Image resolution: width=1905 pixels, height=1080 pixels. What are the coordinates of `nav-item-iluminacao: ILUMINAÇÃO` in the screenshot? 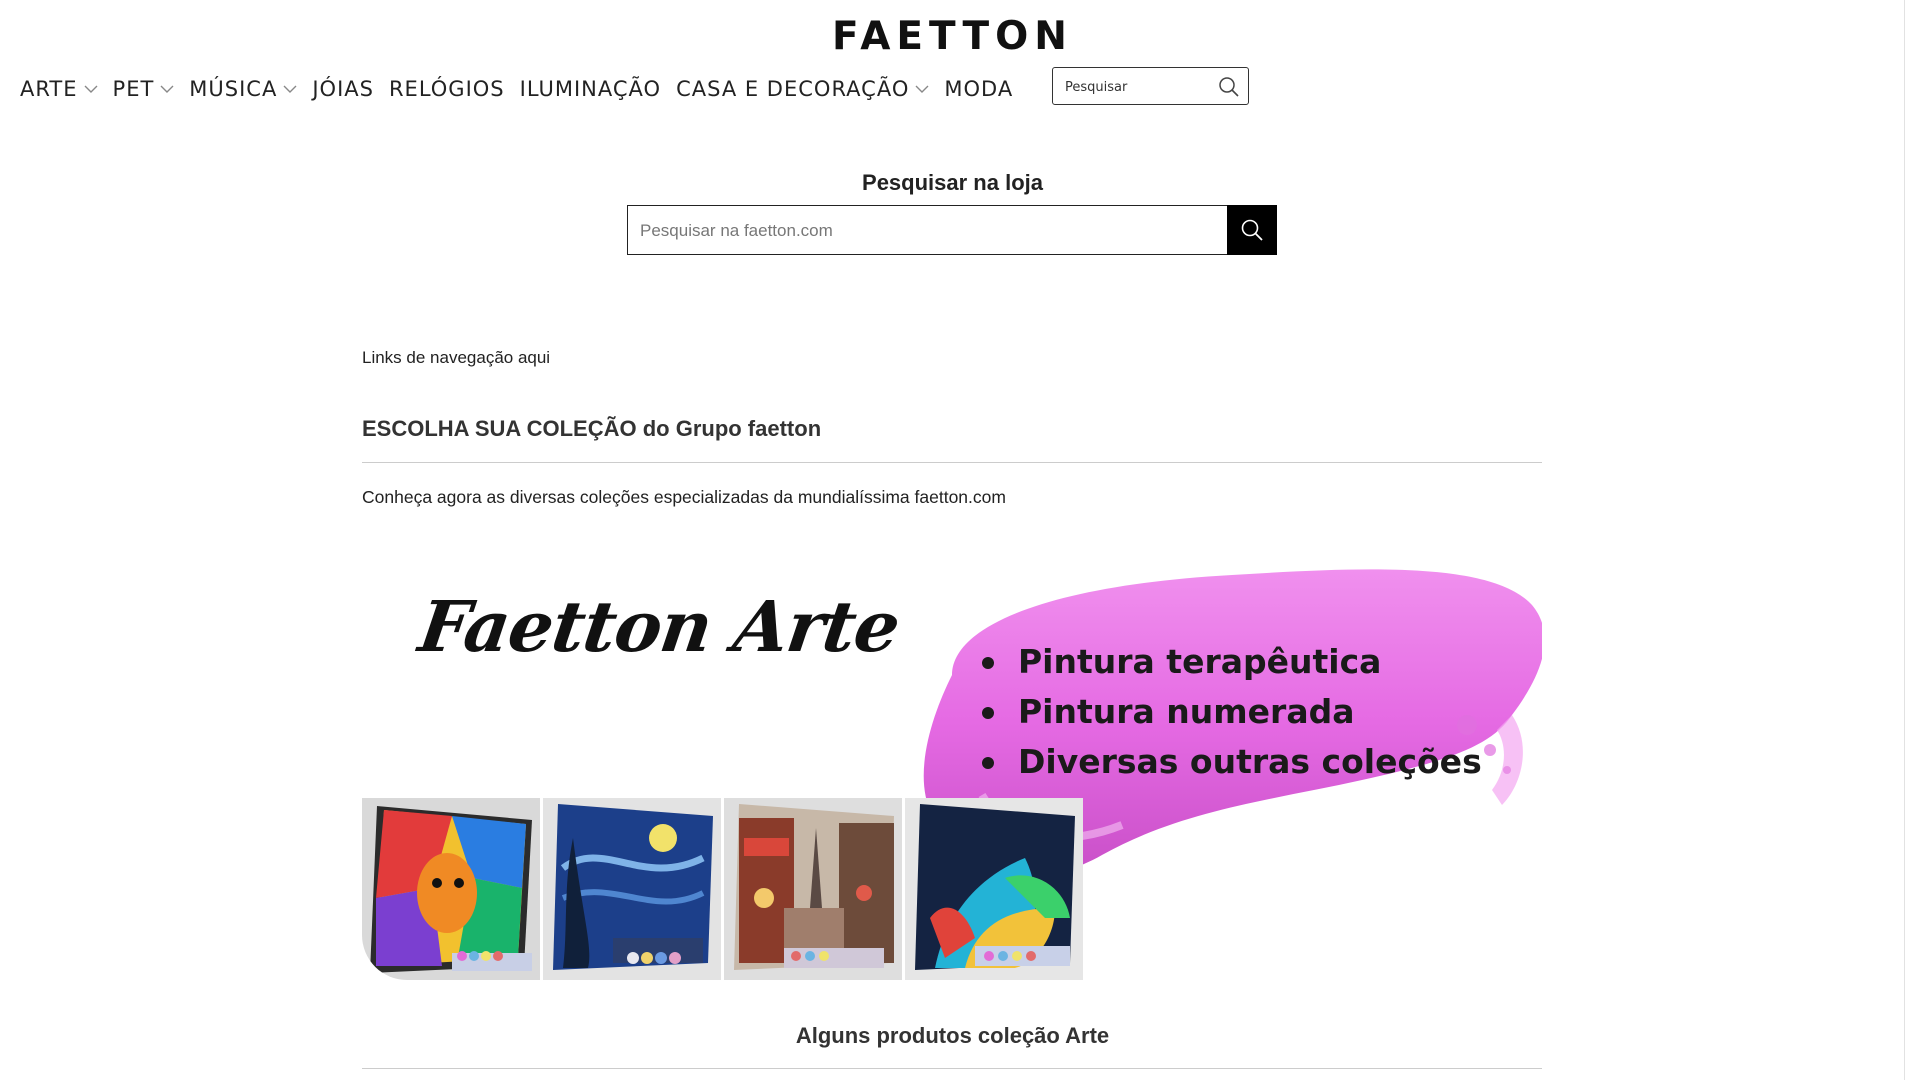 It's located at (590, 89).